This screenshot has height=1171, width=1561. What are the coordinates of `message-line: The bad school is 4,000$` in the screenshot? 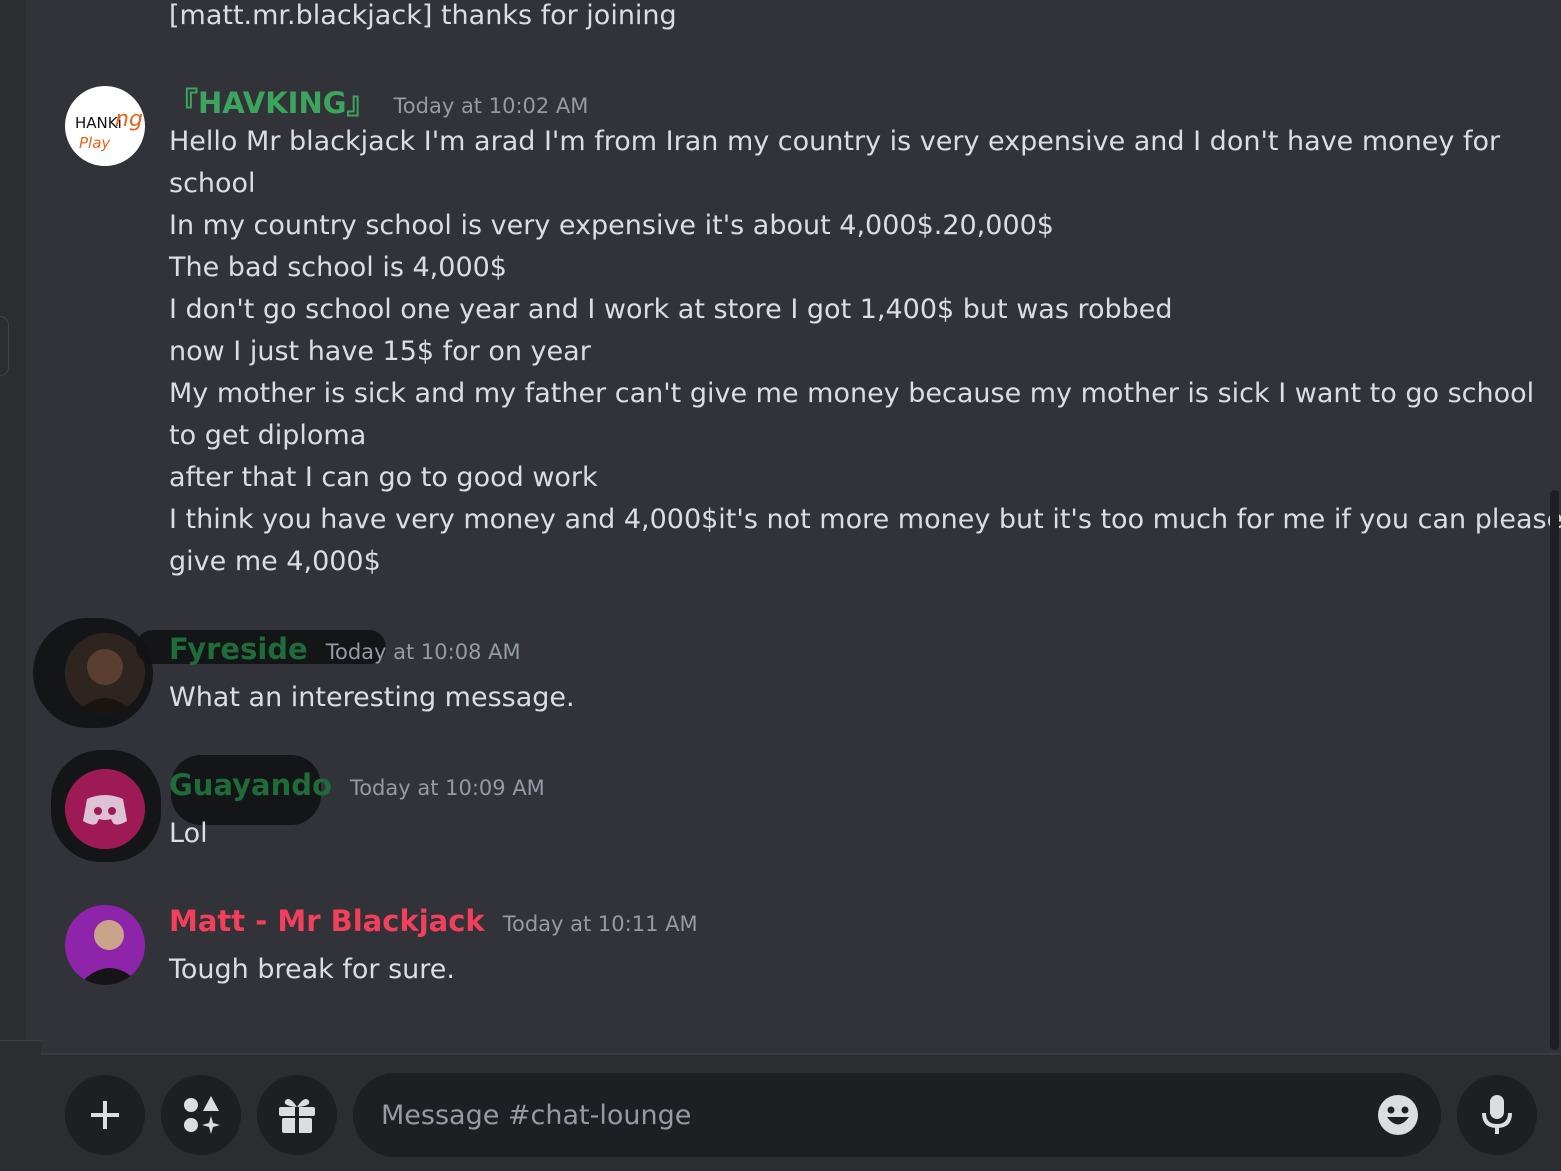 It's located at (338, 267).